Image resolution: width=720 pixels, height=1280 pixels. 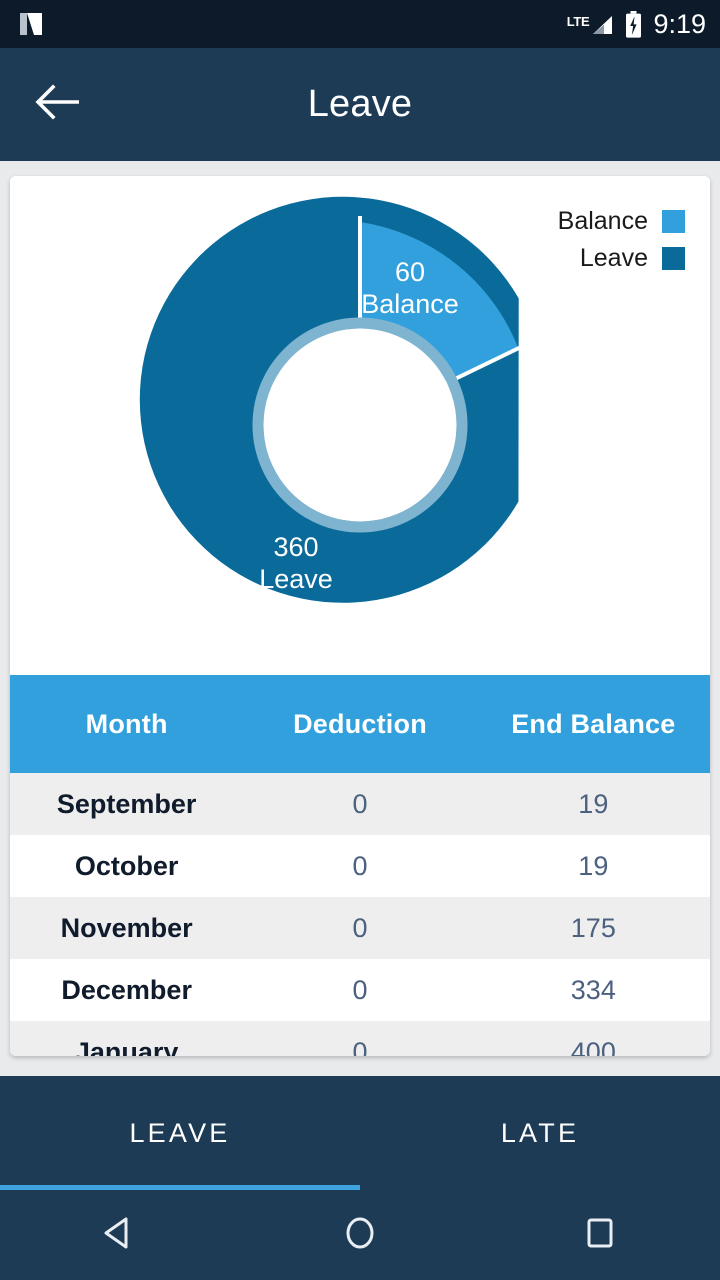 I want to click on back-button, so click(x=56, y=105).